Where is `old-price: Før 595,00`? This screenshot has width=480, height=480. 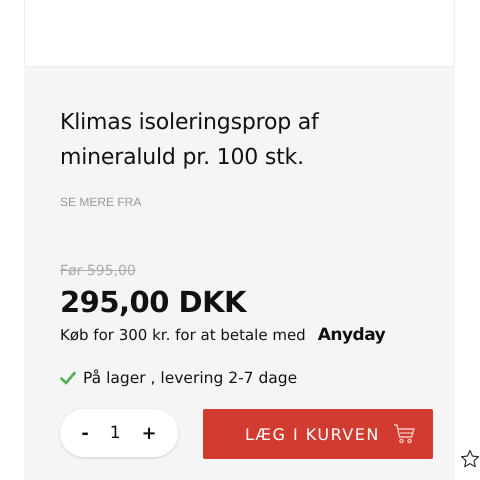
old-price: Før 595,00 is located at coordinates (98, 271).